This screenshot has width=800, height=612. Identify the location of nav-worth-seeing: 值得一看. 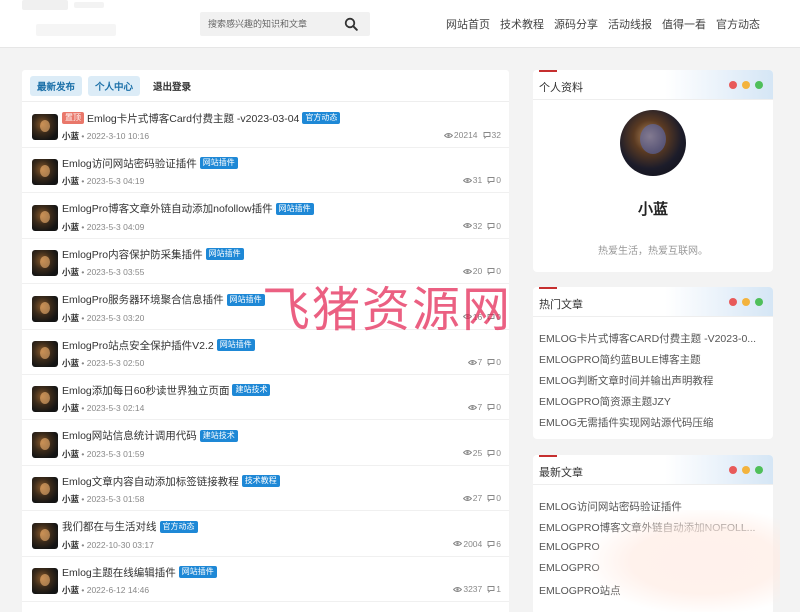
(684, 24).